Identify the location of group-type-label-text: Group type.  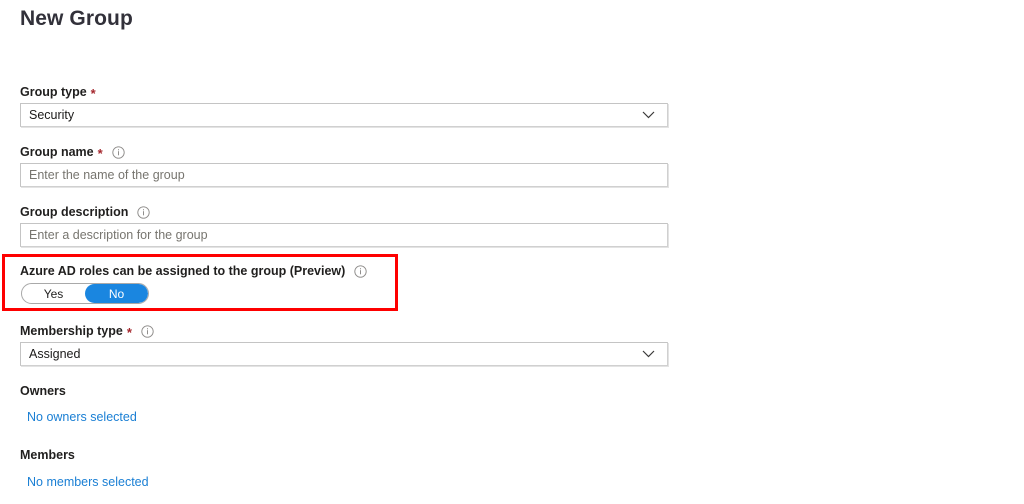
(53, 92).